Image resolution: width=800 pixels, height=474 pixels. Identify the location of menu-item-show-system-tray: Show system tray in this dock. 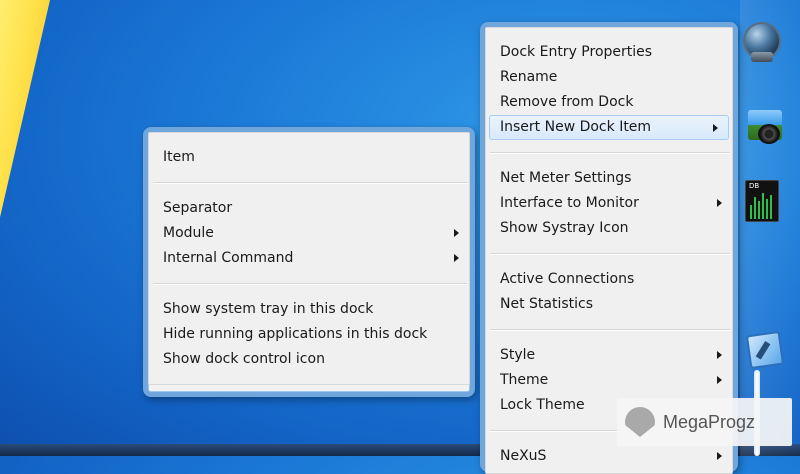
(309, 309).